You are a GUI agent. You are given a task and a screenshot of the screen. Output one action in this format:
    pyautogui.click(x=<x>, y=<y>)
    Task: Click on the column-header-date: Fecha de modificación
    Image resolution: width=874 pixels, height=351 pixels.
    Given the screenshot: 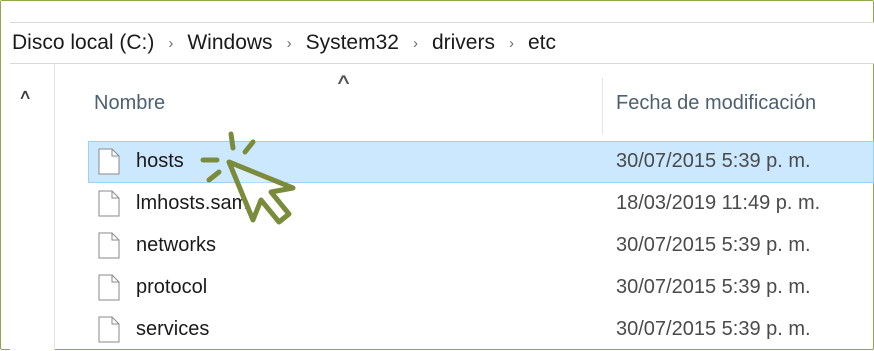 What is the action you would take?
    pyautogui.click(x=716, y=103)
    